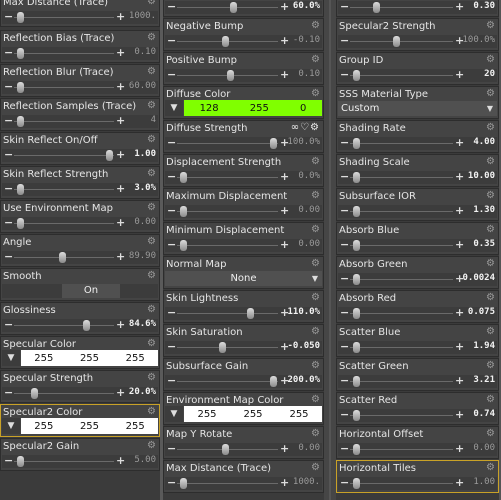  I want to click on color-picker: ▼ 255 255 255, so click(80, 358).